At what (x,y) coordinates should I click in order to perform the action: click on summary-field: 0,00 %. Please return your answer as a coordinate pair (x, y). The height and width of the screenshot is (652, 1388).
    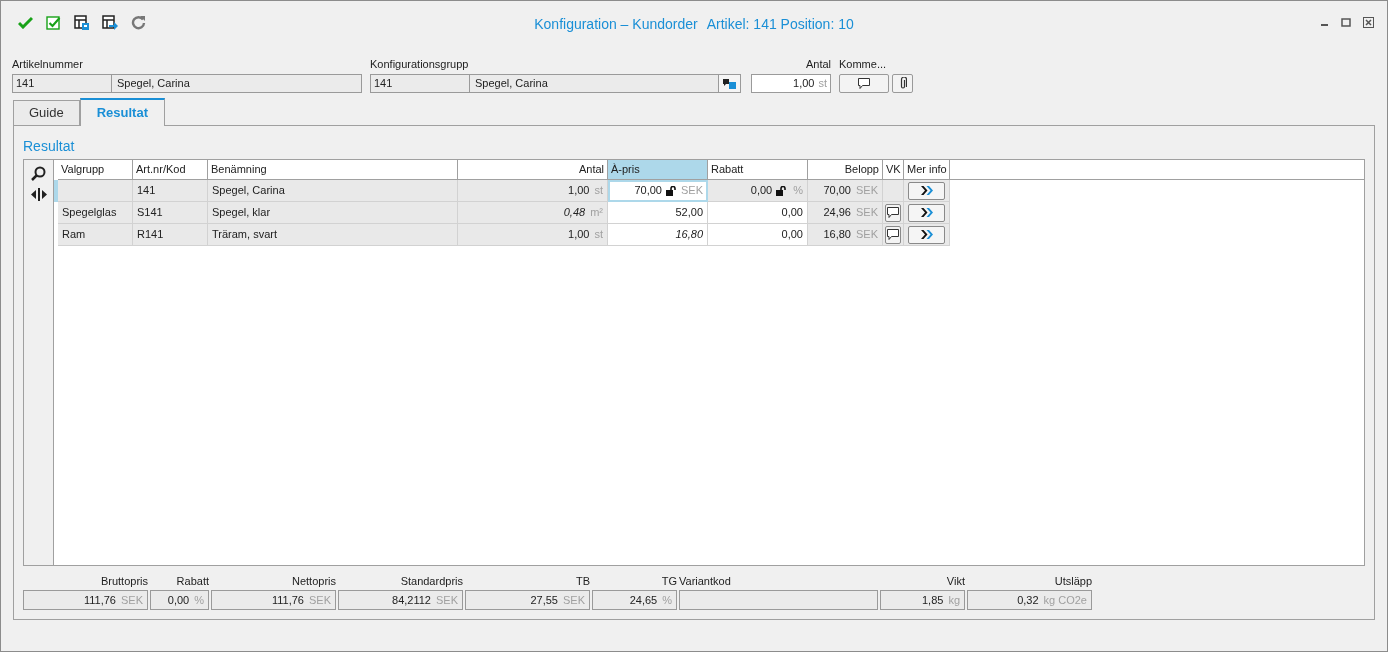
    Looking at the image, I should click on (179, 600).